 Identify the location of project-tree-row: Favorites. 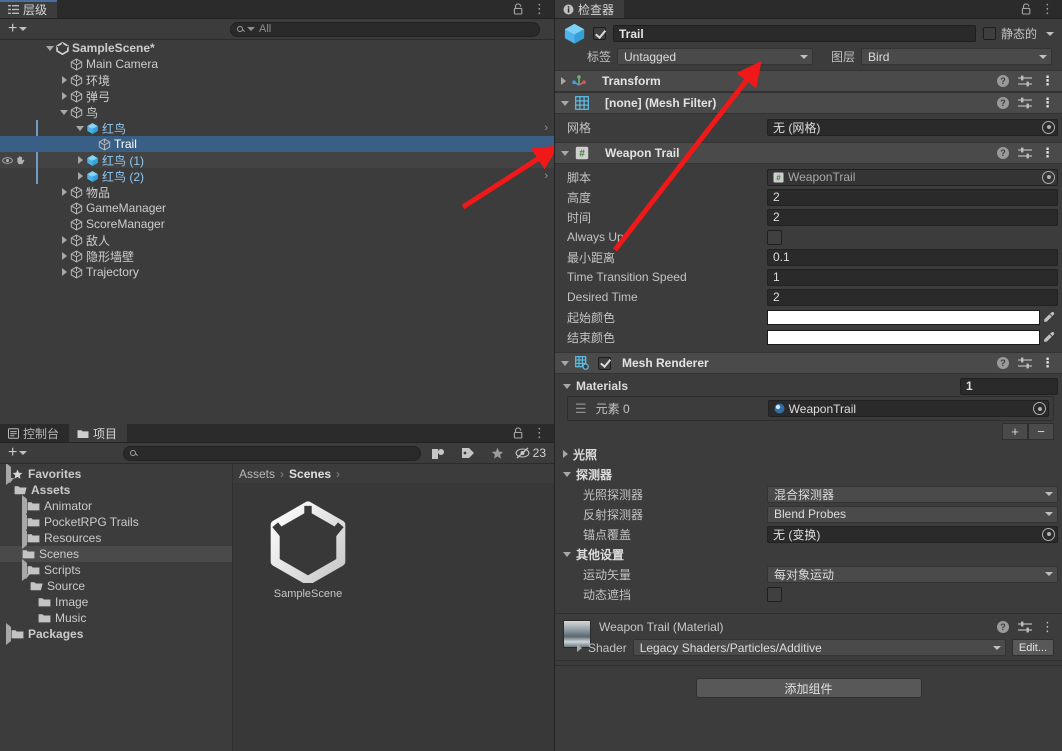
(116, 474).